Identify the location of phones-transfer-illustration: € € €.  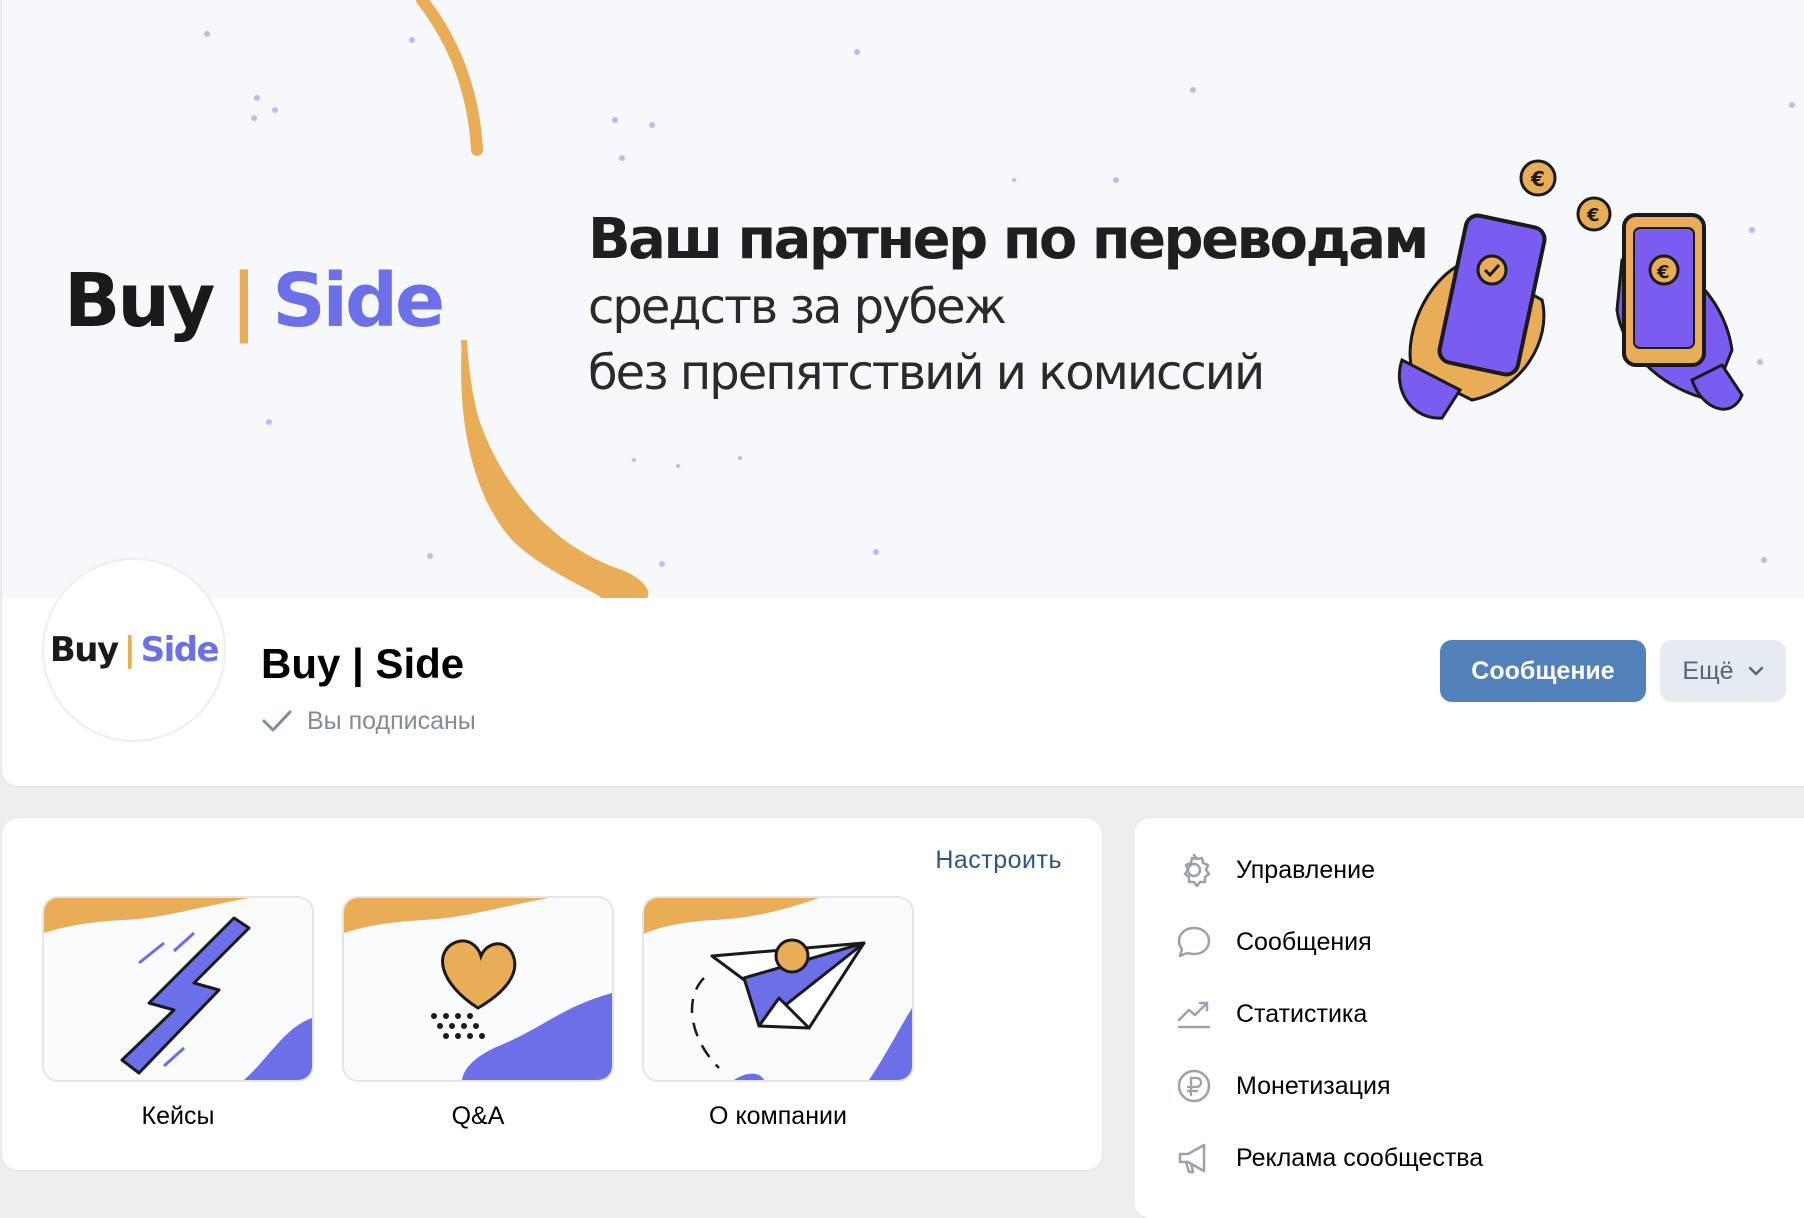
(1570, 289).